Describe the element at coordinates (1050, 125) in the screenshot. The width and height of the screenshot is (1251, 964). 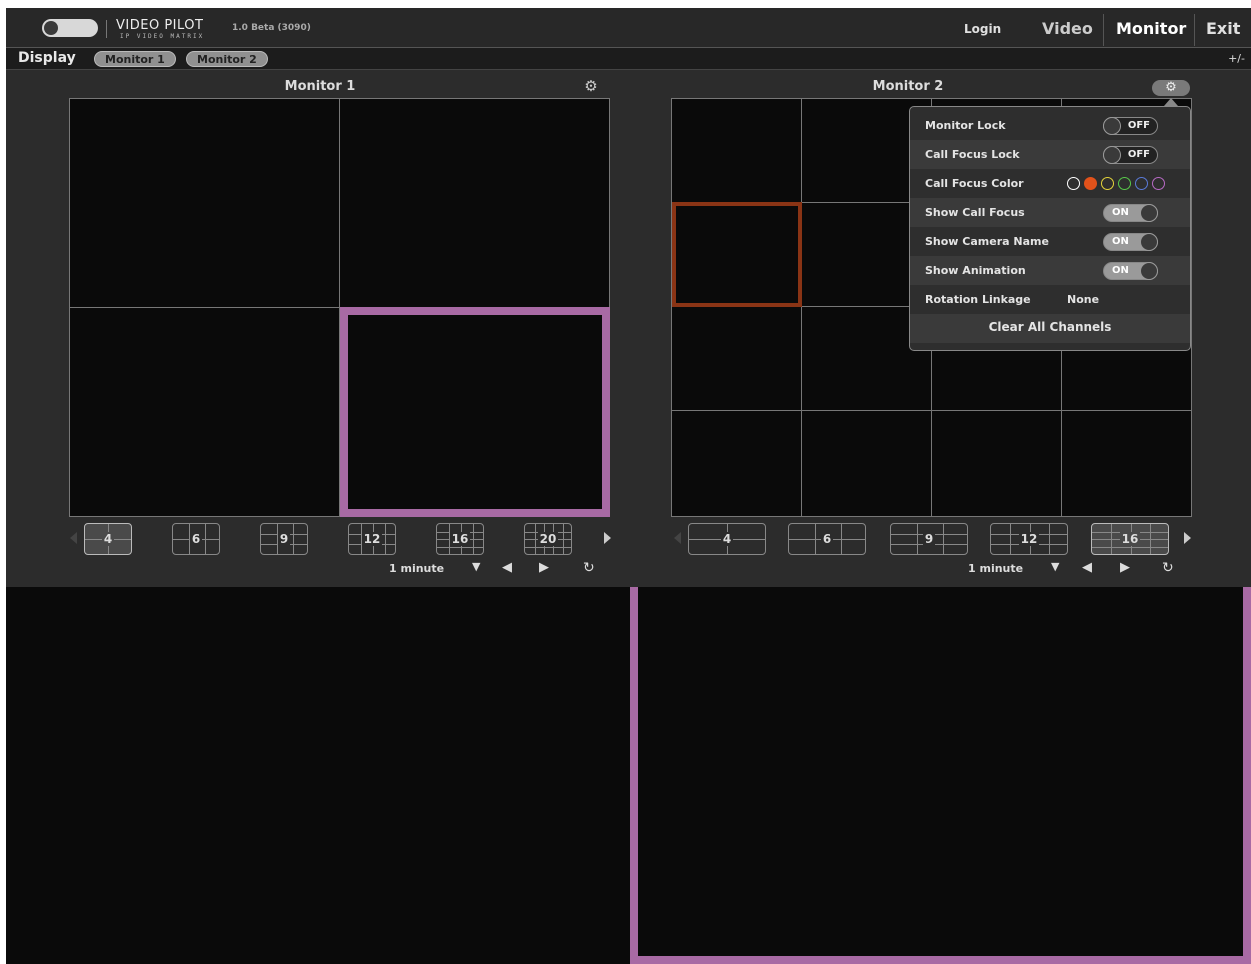
I see `setting-monitor-lock: Monitor Lock OFF` at that location.